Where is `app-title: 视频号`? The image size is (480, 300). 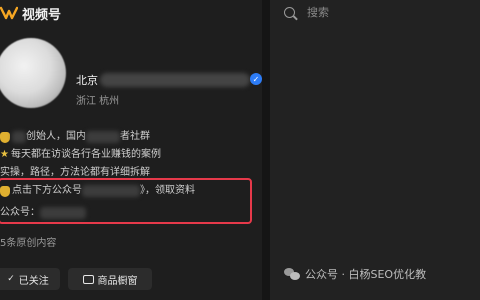
app-title: 视频号 is located at coordinates (42, 15).